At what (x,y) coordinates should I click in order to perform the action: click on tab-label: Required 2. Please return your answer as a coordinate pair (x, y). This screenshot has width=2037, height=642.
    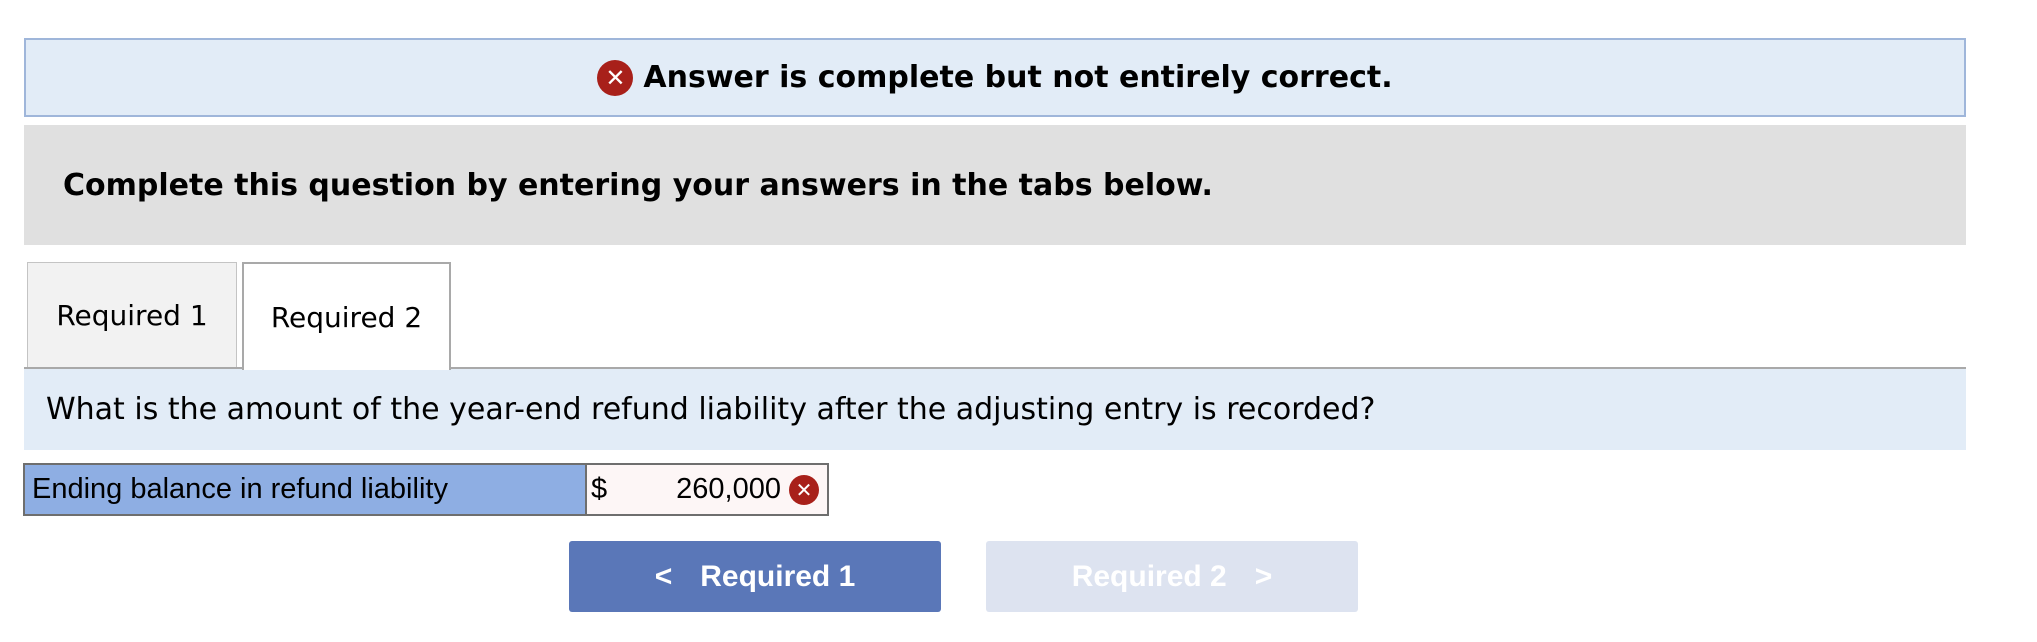
    Looking at the image, I should click on (346, 317).